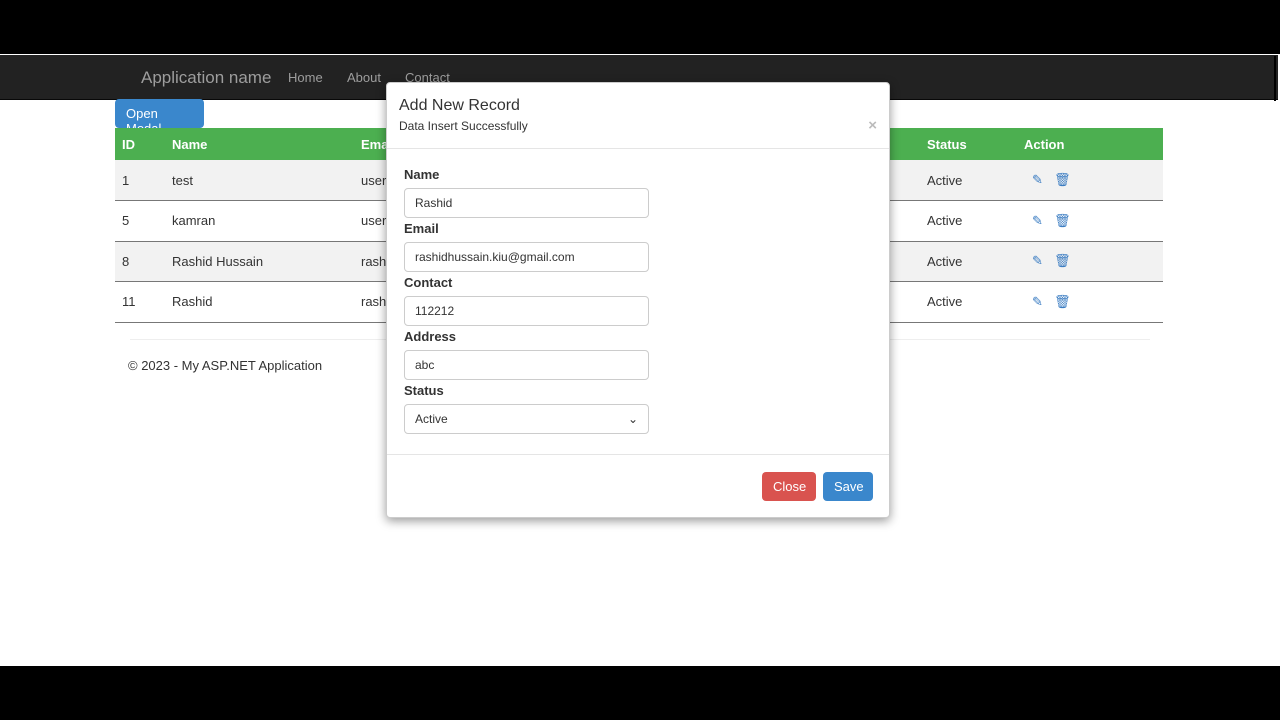  What do you see at coordinates (526, 365) in the screenshot?
I see `address-input: abc` at bounding box center [526, 365].